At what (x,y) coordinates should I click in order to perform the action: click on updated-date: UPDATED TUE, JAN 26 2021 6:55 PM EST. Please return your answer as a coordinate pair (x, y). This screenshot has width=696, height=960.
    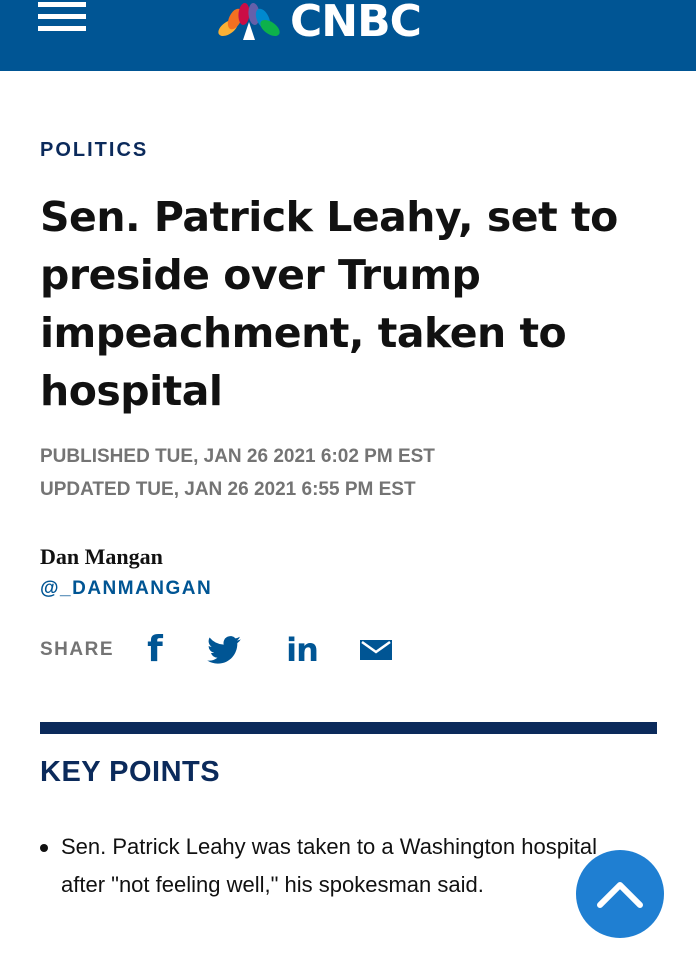
    Looking at the image, I should click on (228, 489).